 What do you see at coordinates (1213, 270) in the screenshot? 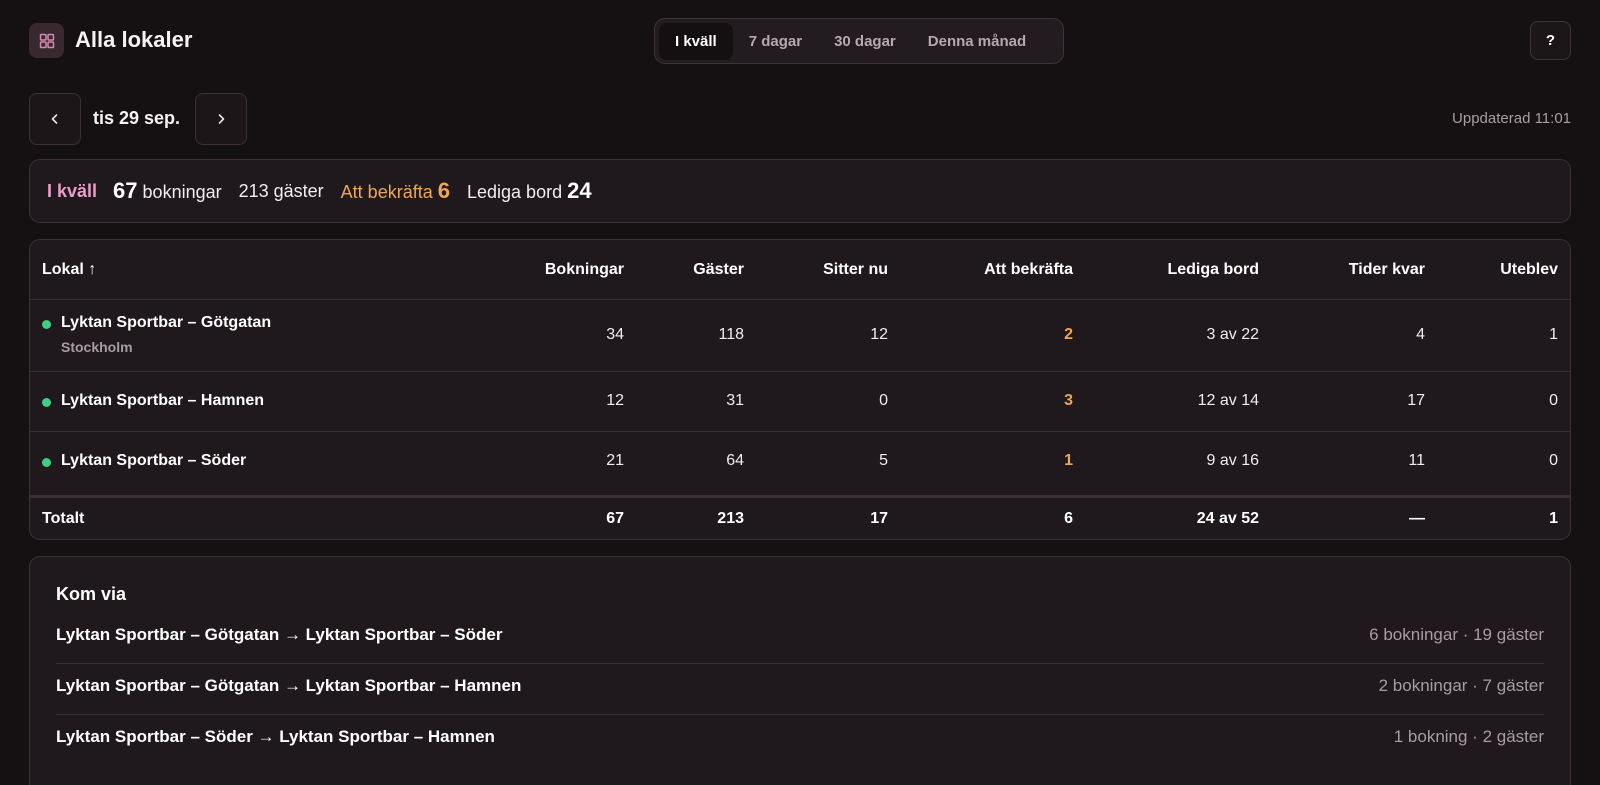
I see `column-header-free-tables: Lediga bord` at bounding box center [1213, 270].